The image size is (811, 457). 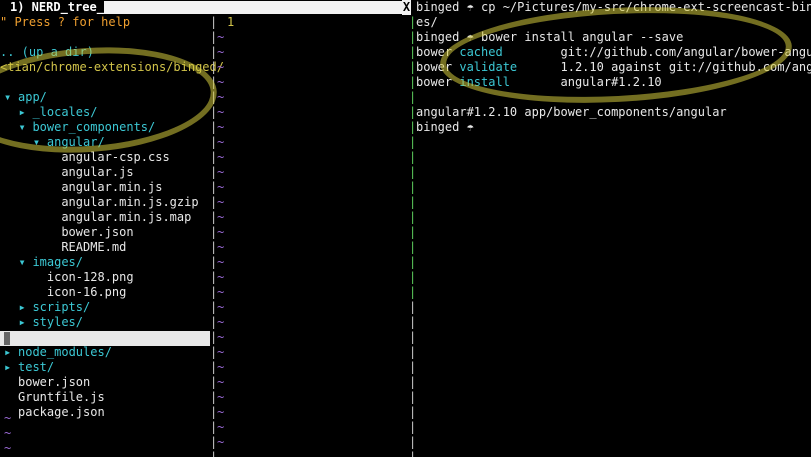 What do you see at coordinates (75, 142) in the screenshot?
I see `tree-item-label: angular/` at bounding box center [75, 142].